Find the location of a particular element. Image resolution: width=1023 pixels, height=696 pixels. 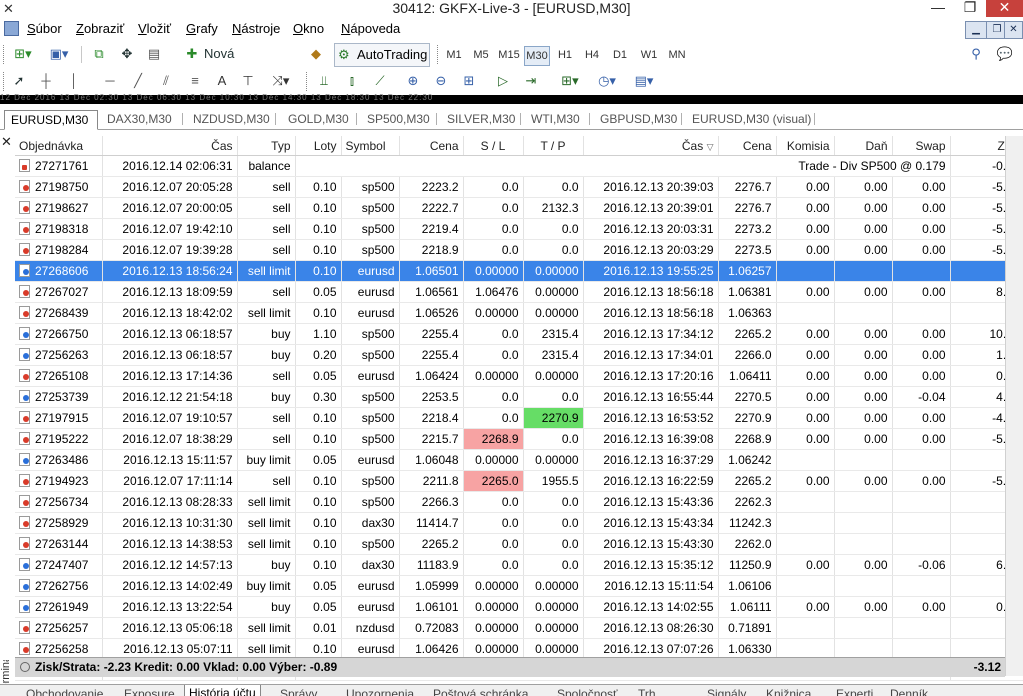

menu-subor: Súbor is located at coordinates (44, 28).